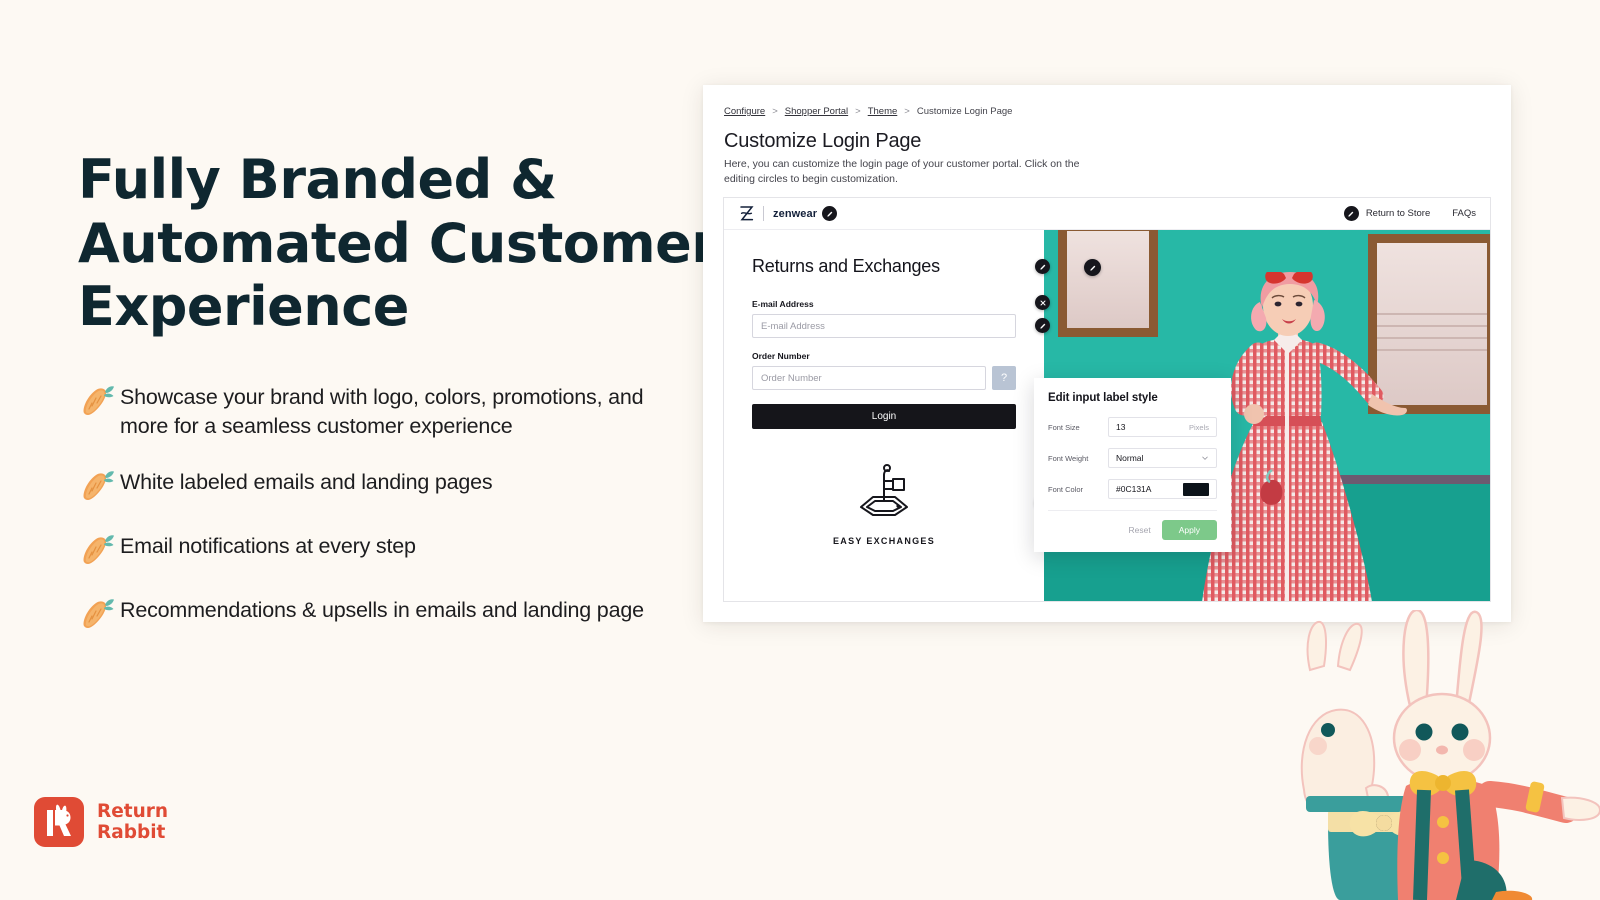 The height and width of the screenshot is (900, 1600). I want to click on edit-title-badge, so click(1042, 266).